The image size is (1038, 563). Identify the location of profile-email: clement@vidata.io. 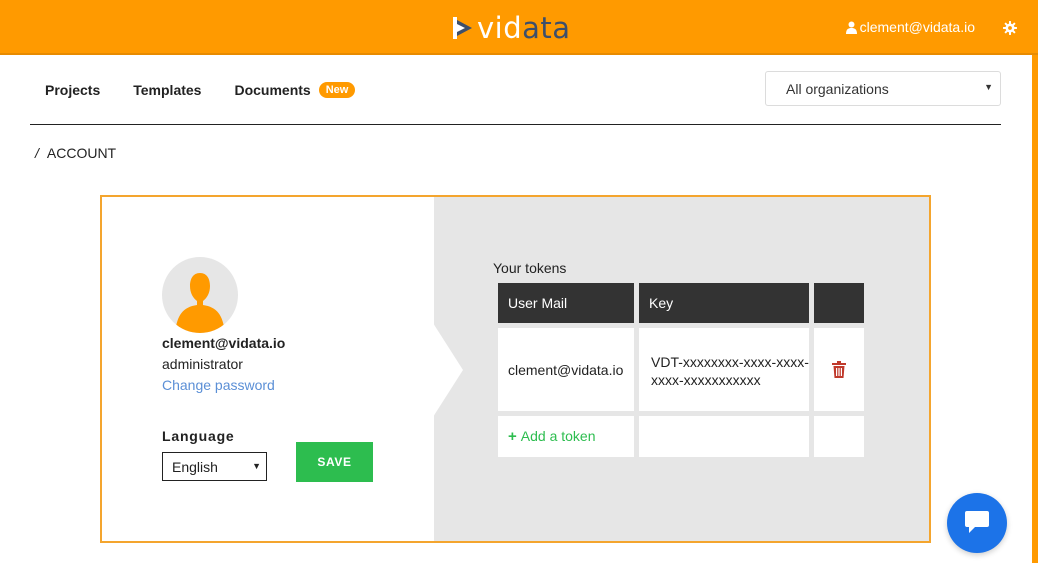
(224, 343).